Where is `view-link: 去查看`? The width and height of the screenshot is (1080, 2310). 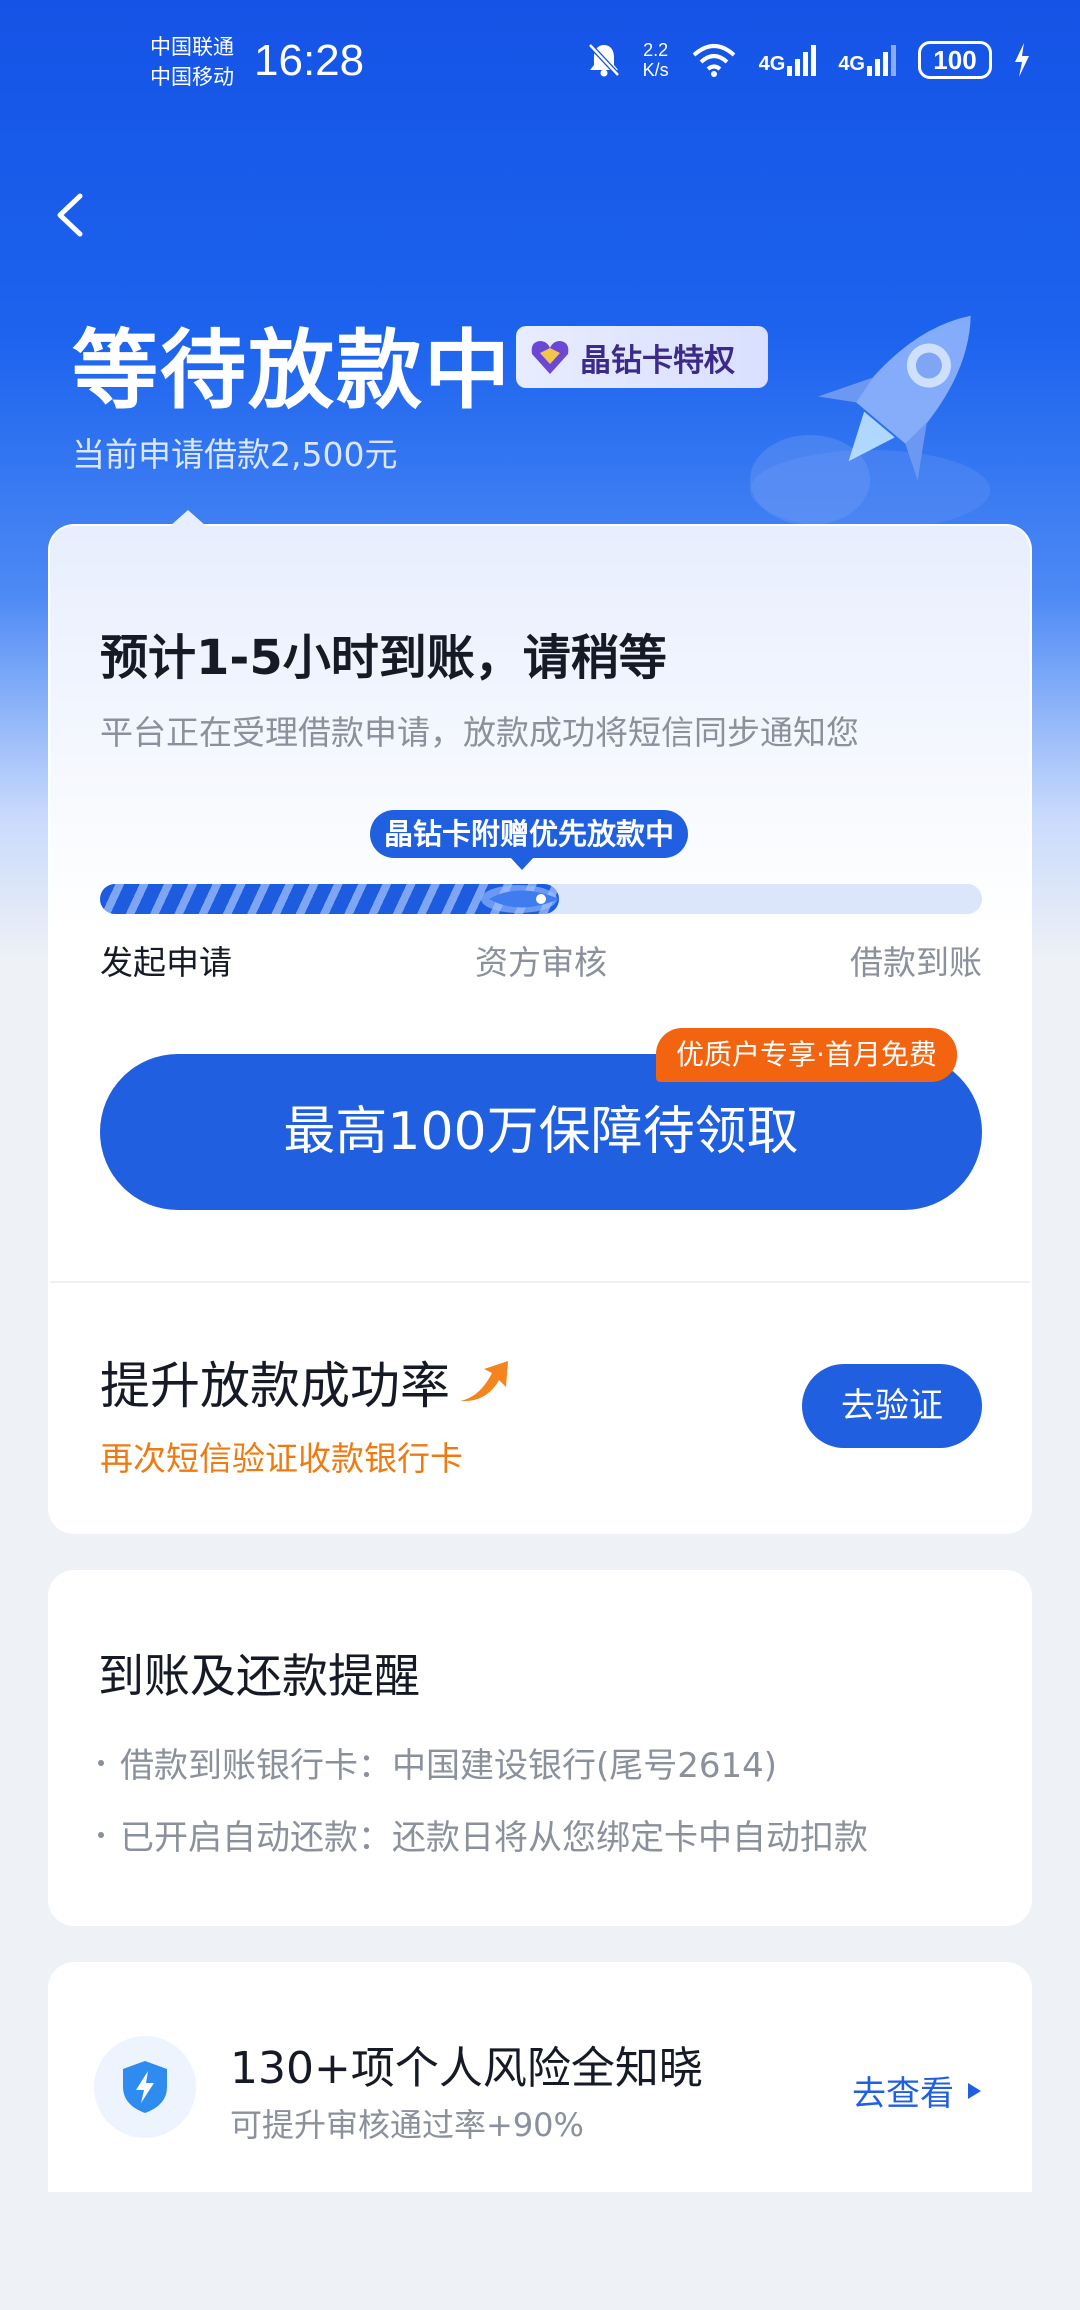
view-link: 去查看 is located at coordinates (917, 2090).